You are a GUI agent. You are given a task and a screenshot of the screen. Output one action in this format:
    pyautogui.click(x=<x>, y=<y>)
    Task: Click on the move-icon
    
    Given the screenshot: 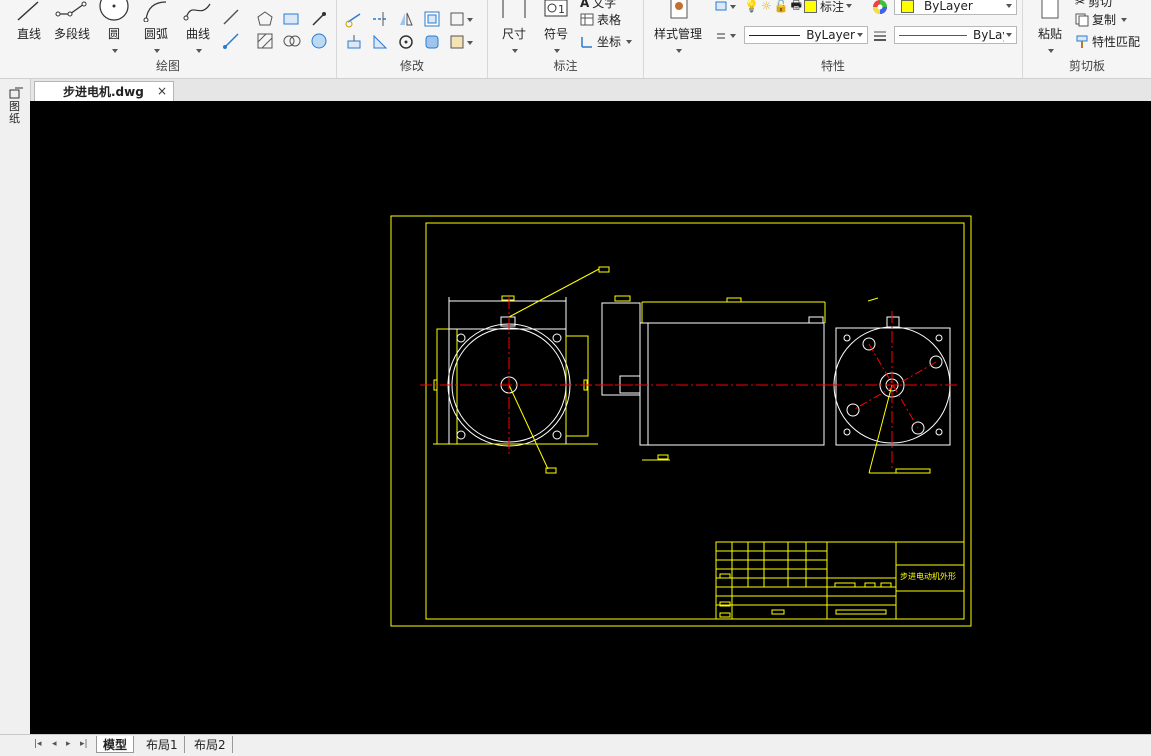 What is the action you would take?
    pyautogui.click(x=354, y=19)
    